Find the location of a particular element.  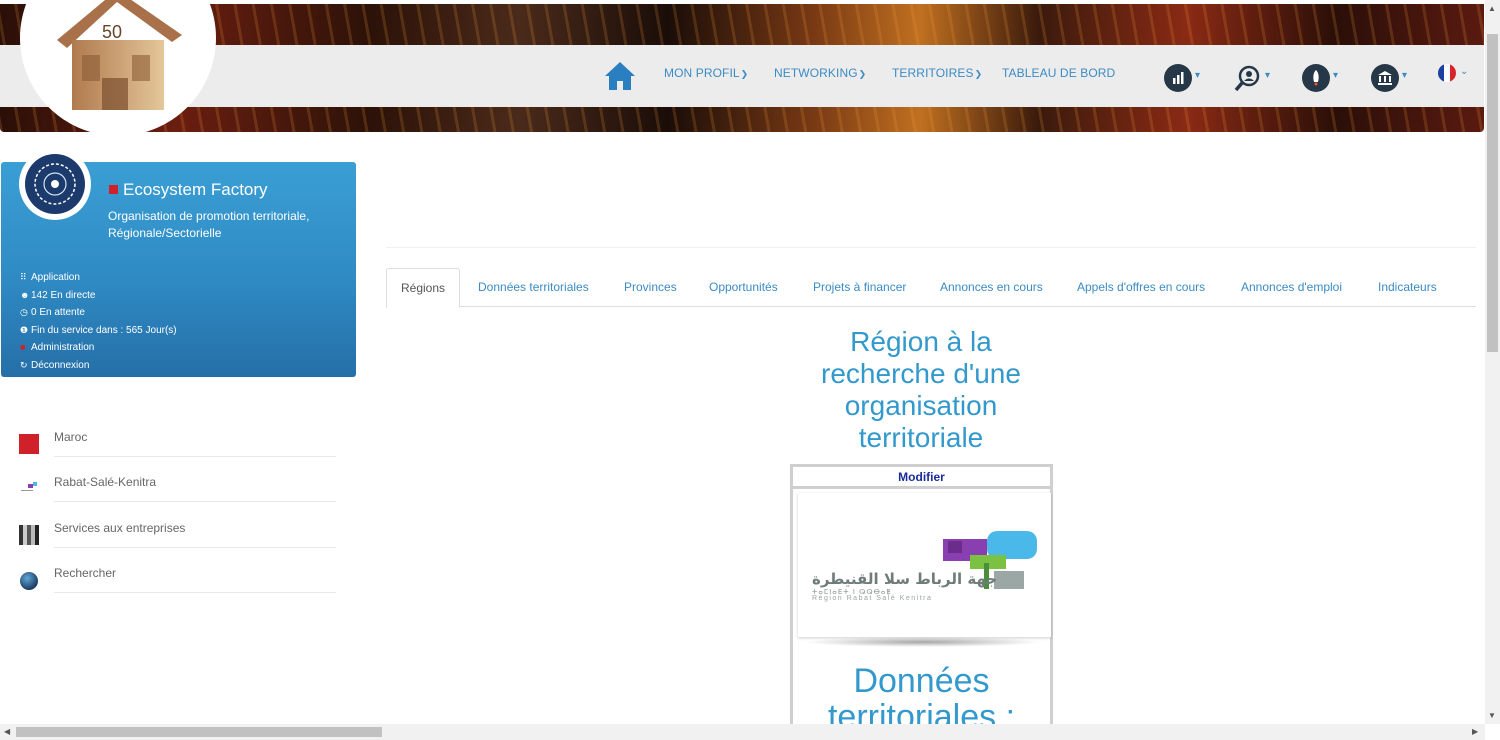

admin-icon: ■ is located at coordinates (23, 347).